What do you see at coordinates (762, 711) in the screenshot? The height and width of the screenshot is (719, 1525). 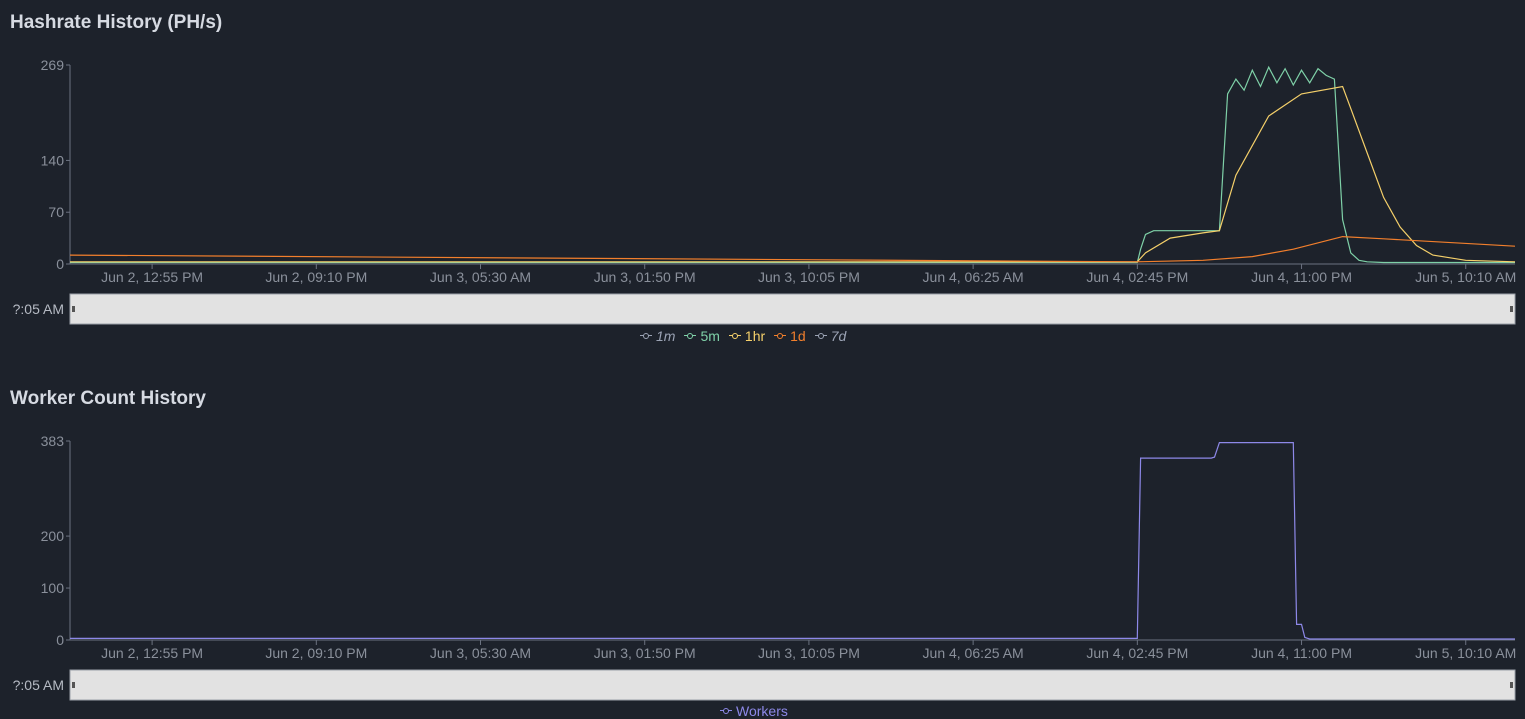 I see `workers-legend-label: Workers` at bounding box center [762, 711].